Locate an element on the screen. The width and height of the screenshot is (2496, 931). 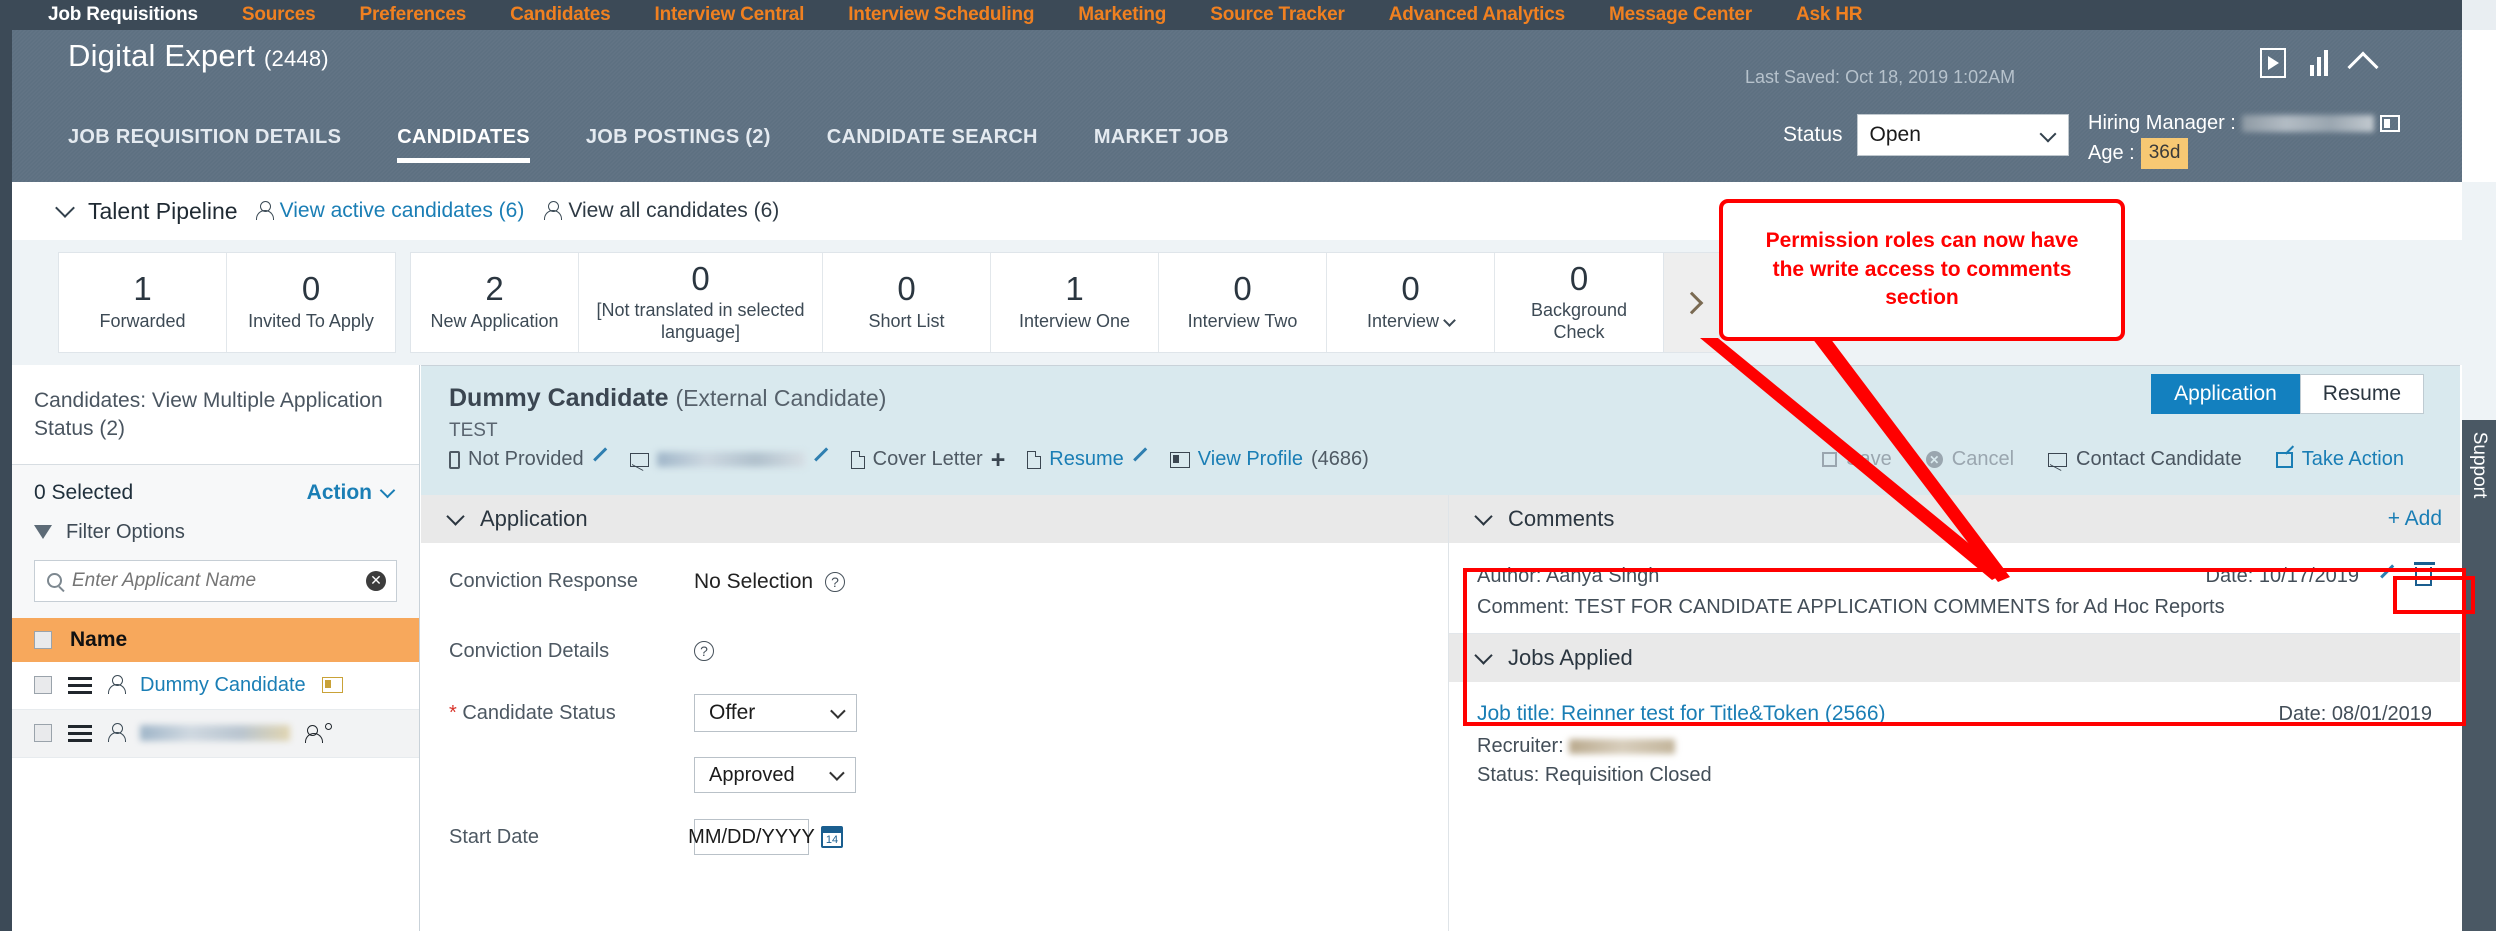
candidate-table-header: Name is located at coordinates (215, 639).